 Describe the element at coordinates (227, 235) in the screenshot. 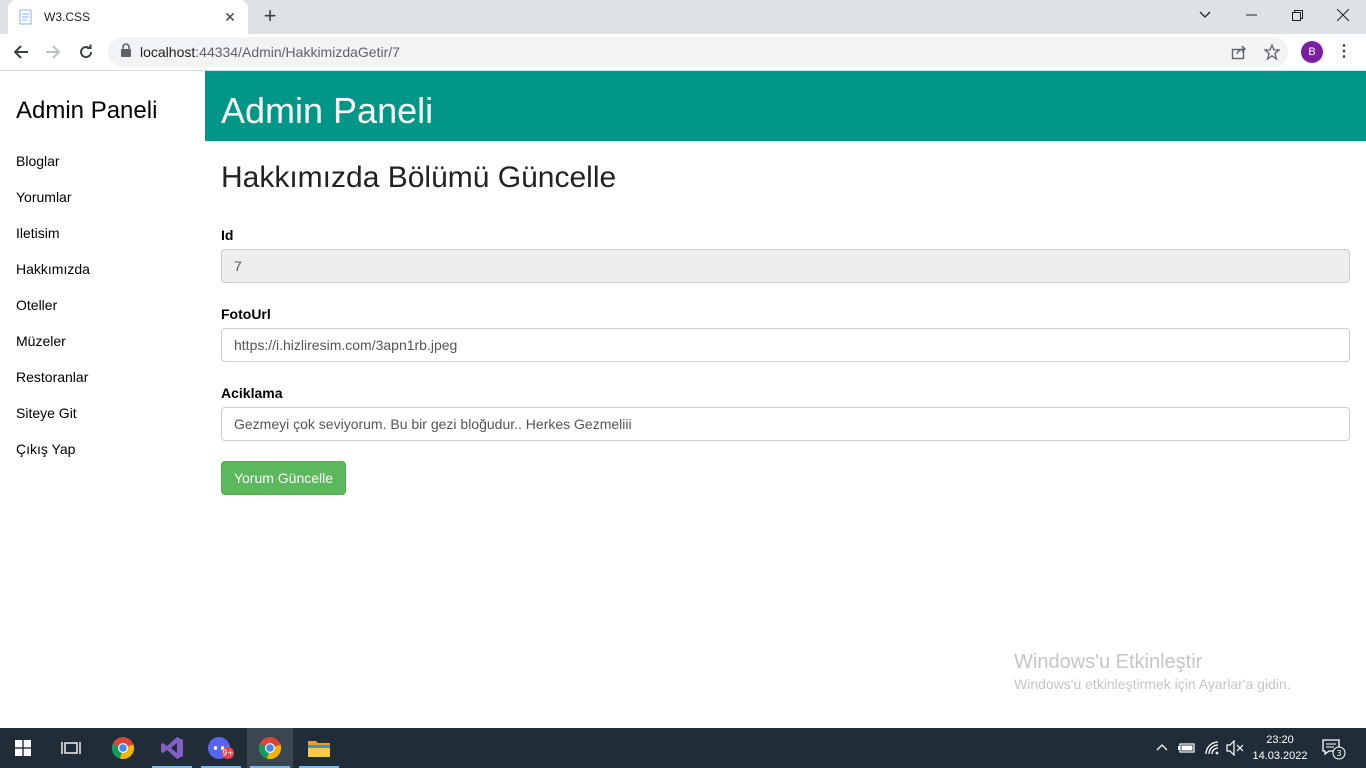

I see `id-label: Id` at that location.